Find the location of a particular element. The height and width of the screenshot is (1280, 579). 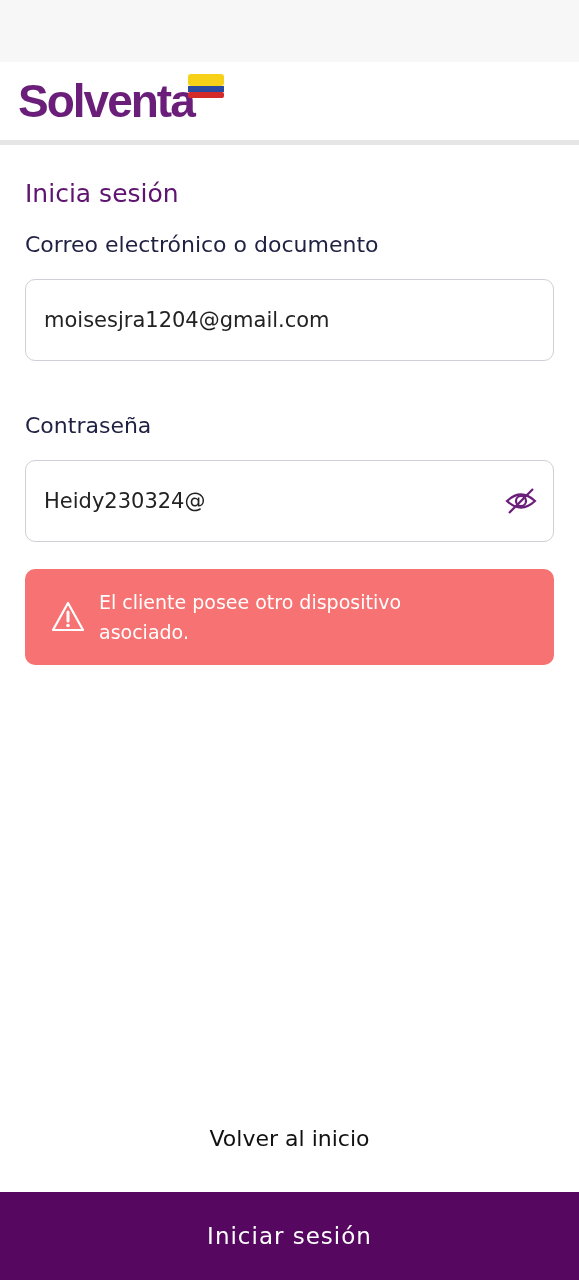

back-link: Volver al inicio is located at coordinates (289, 1138).